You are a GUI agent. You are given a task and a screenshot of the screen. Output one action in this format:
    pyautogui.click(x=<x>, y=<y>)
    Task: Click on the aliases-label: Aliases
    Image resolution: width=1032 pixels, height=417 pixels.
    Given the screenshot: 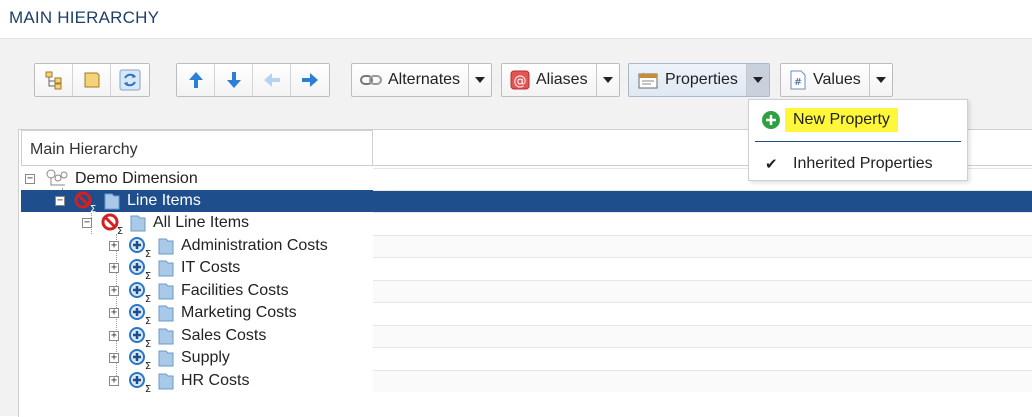 What is the action you would take?
    pyautogui.click(x=562, y=79)
    